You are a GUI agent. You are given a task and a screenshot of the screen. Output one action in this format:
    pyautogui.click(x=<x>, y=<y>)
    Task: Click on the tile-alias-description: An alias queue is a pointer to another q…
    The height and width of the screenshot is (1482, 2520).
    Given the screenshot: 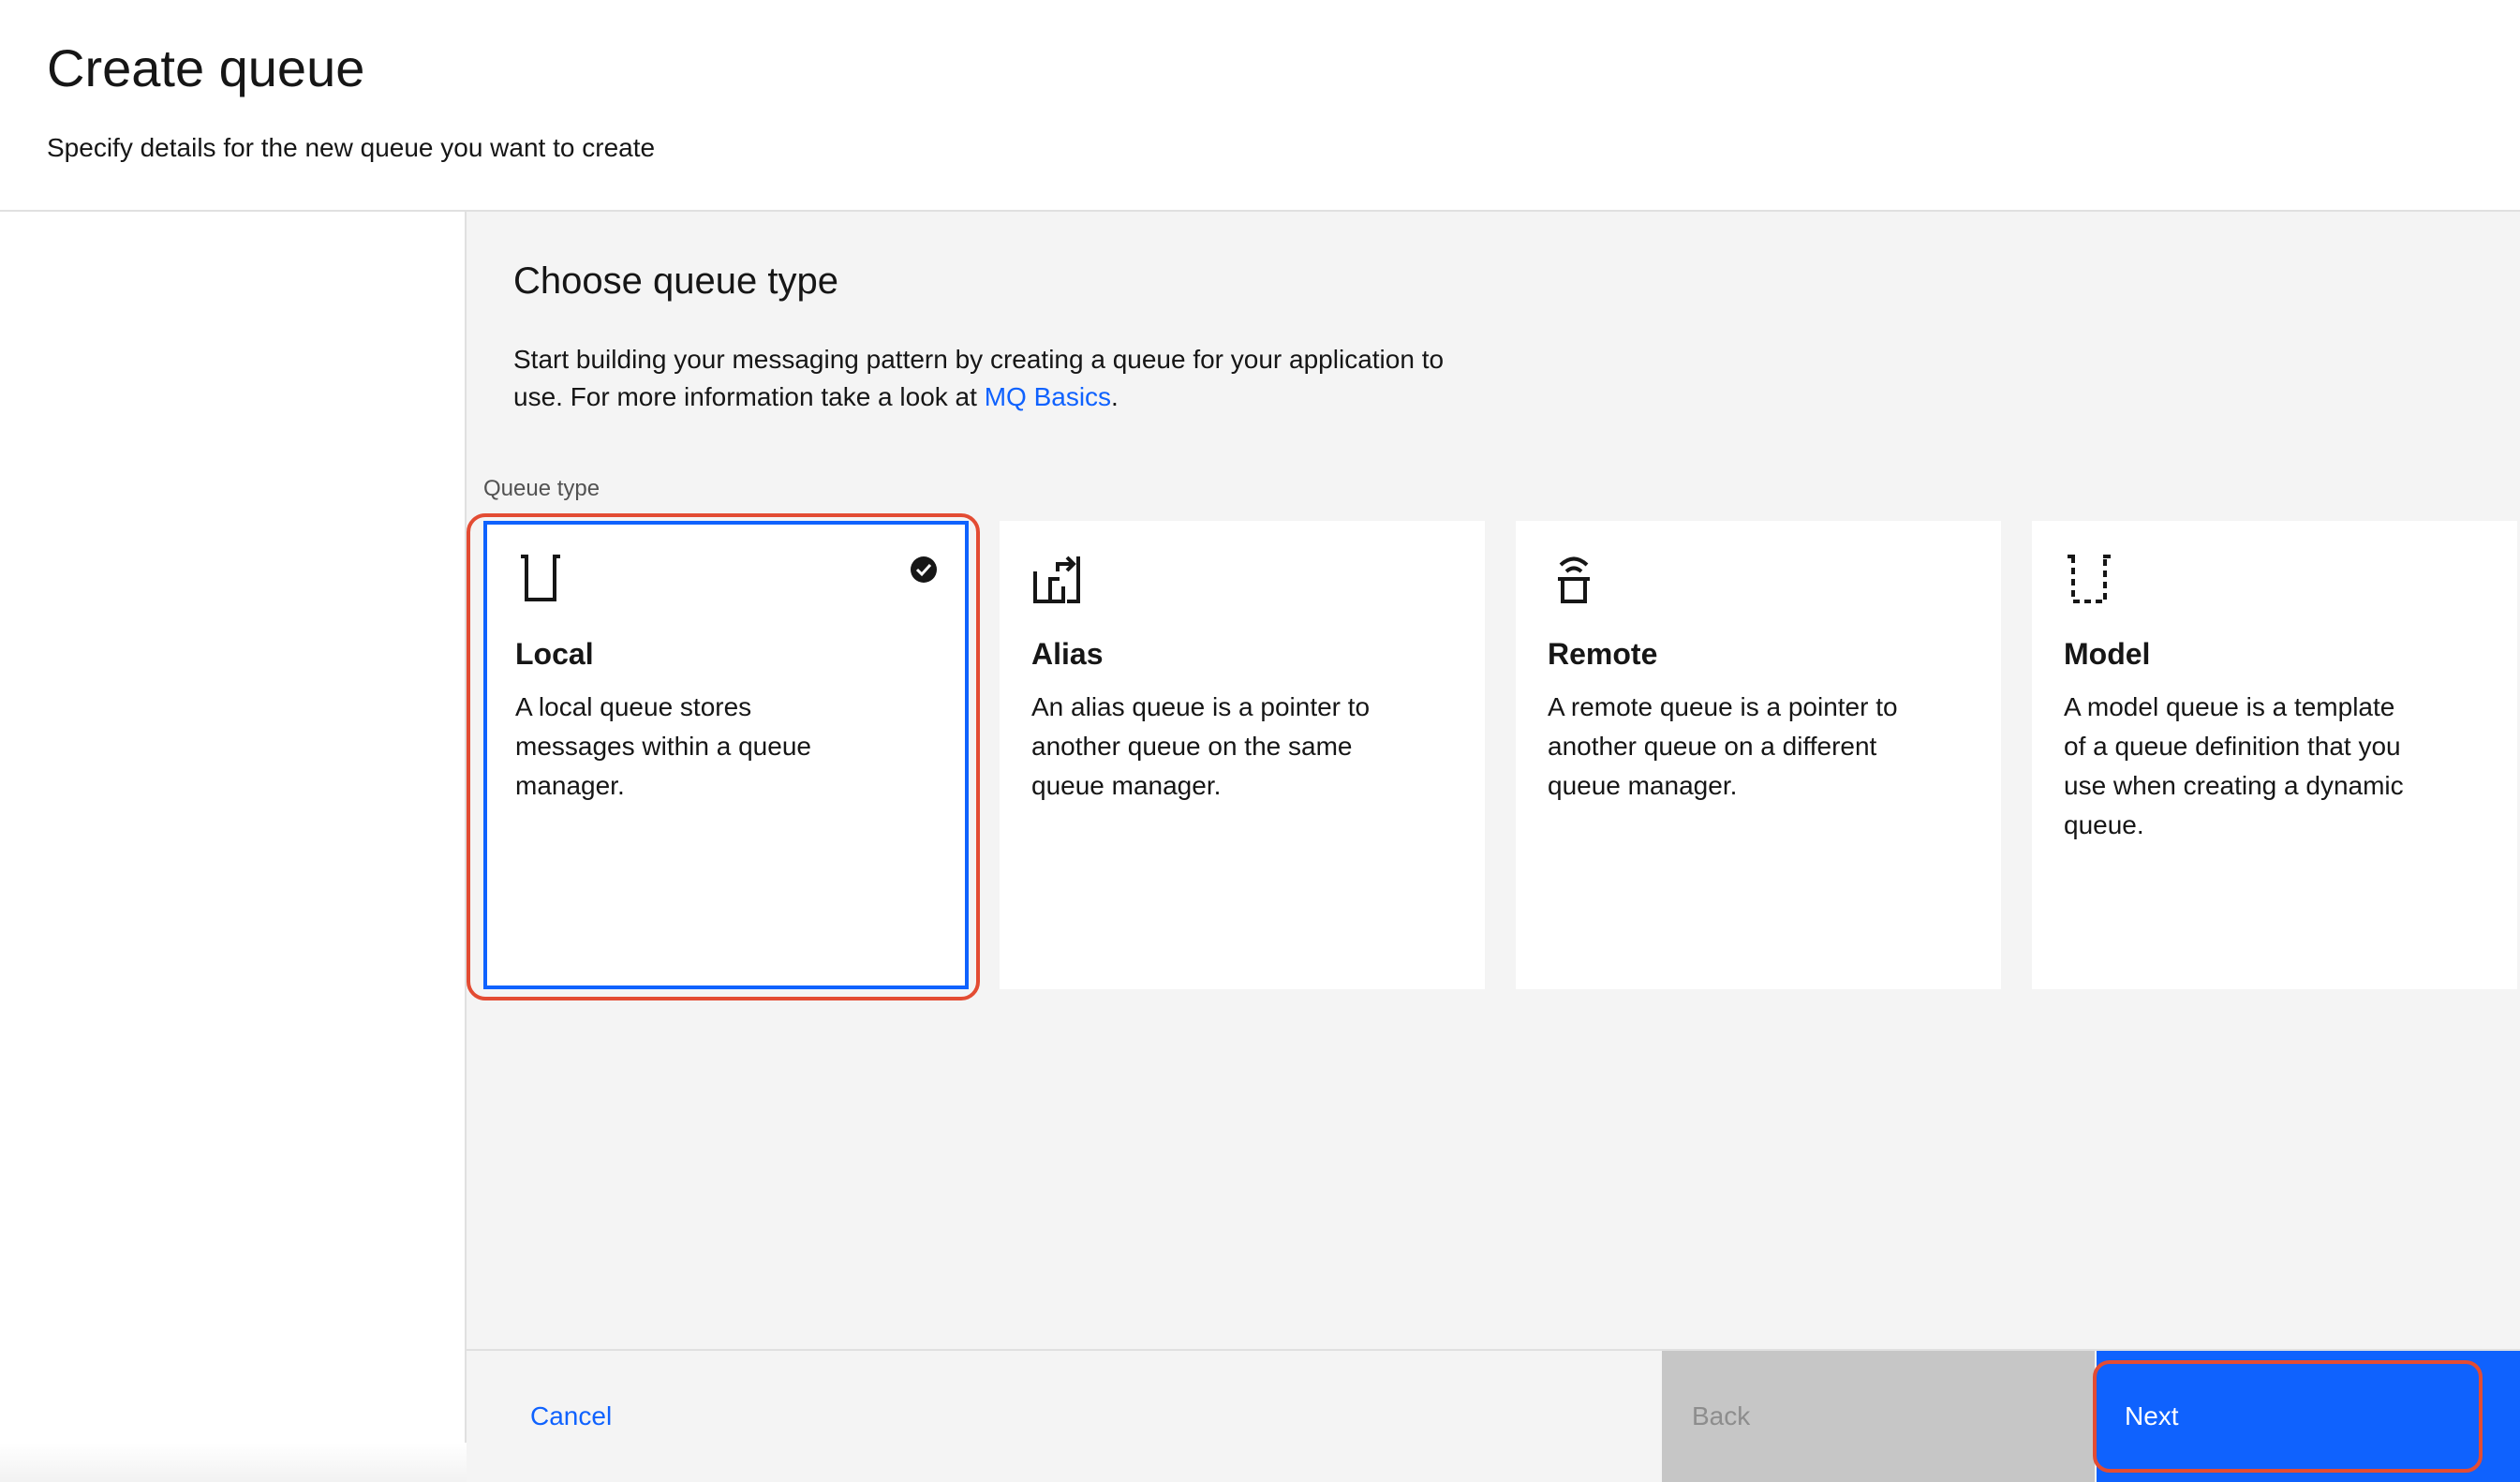 What is the action you would take?
    pyautogui.click(x=1201, y=746)
    